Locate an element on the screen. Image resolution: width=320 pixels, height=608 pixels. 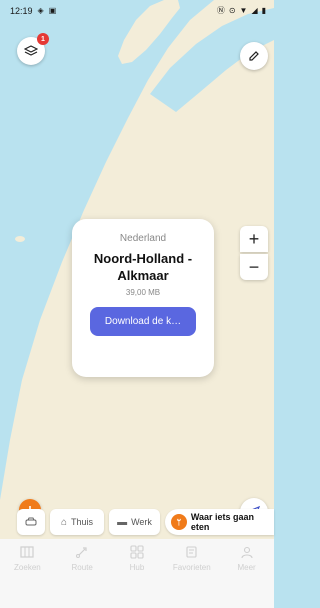
shortcut-bar: ⌂ Thuis ▬ Werk ᛘ Waar iets gaan eten is located at coordinates (137, 522).